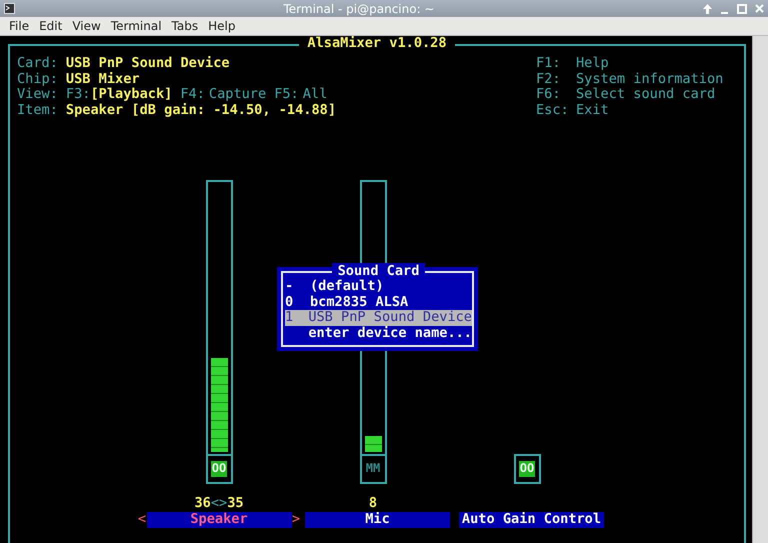 The width and height of the screenshot is (768, 543). Describe the element at coordinates (378, 318) in the screenshot. I see `device-item: 1 USB PnP Sound Device` at that location.